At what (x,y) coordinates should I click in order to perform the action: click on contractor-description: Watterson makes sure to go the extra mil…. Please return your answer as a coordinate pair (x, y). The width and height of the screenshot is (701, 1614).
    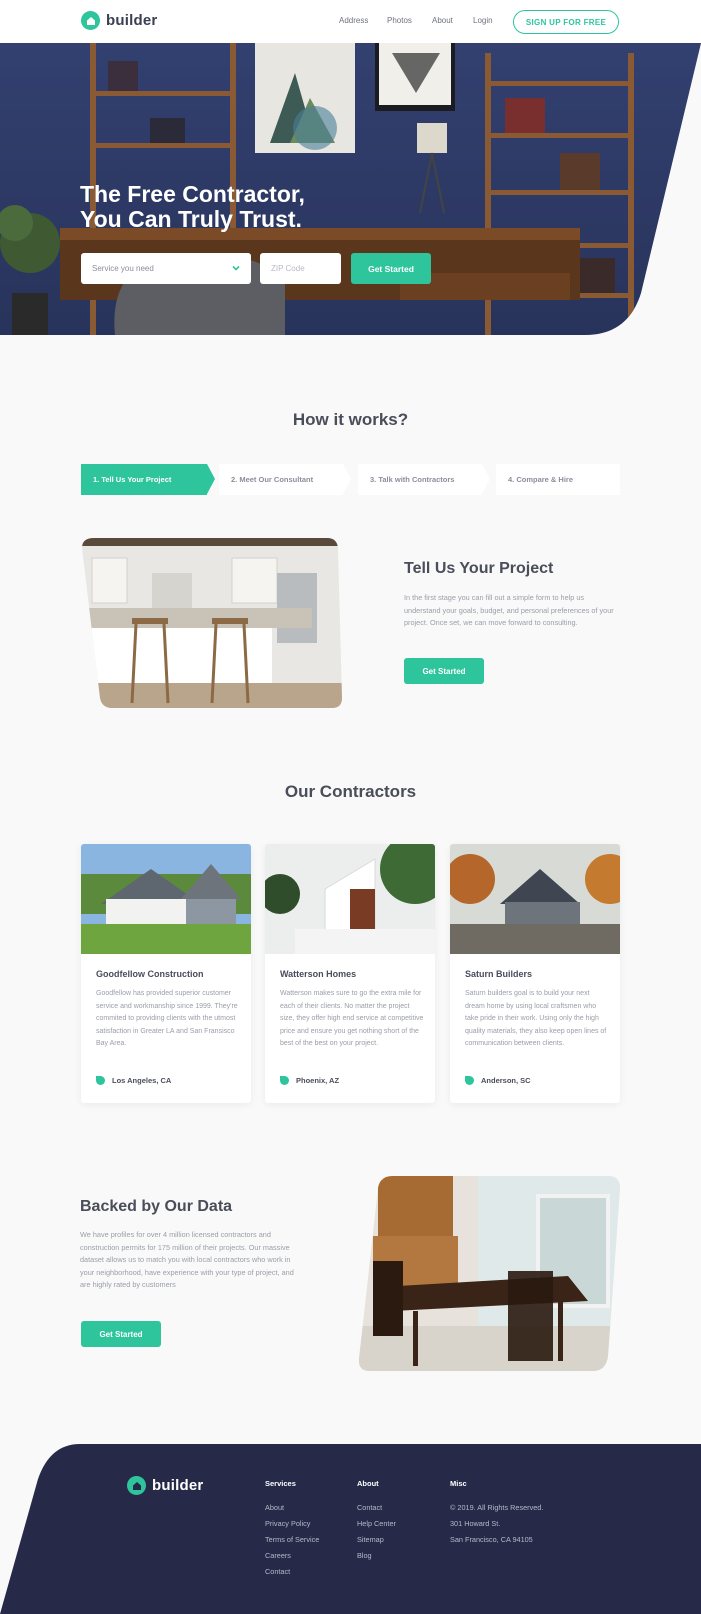
    Looking at the image, I should click on (352, 1018).